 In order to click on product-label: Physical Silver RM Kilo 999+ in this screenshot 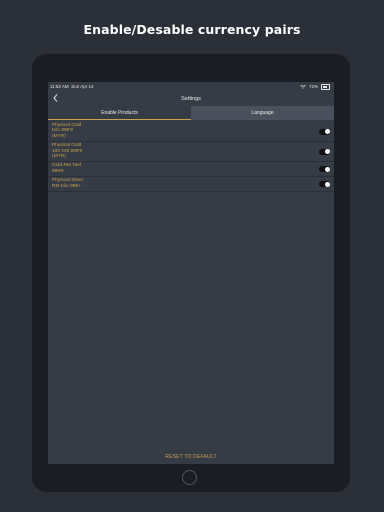, I will do `click(68, 183)`.